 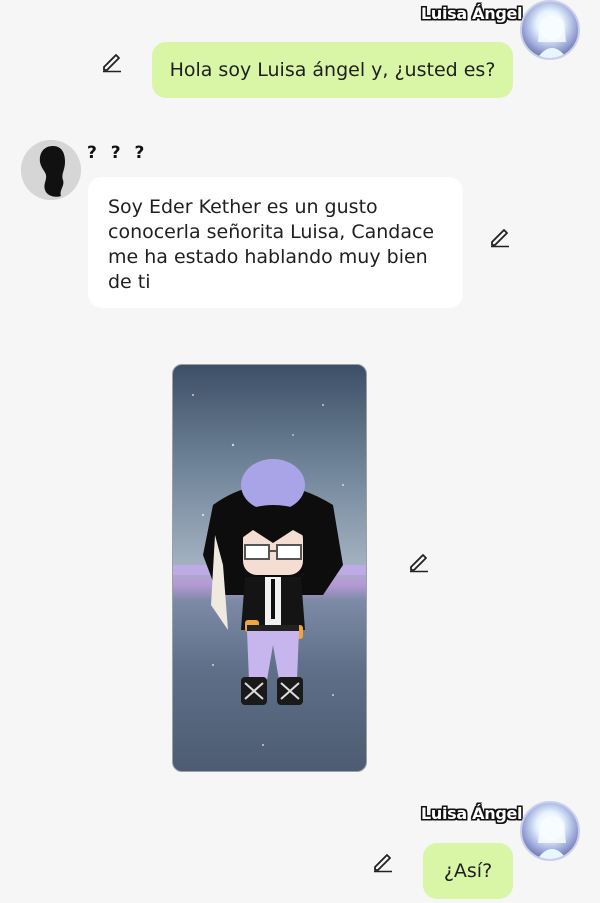 I want to click on silhouette-avatar-icon, so click(x=51, y=170).